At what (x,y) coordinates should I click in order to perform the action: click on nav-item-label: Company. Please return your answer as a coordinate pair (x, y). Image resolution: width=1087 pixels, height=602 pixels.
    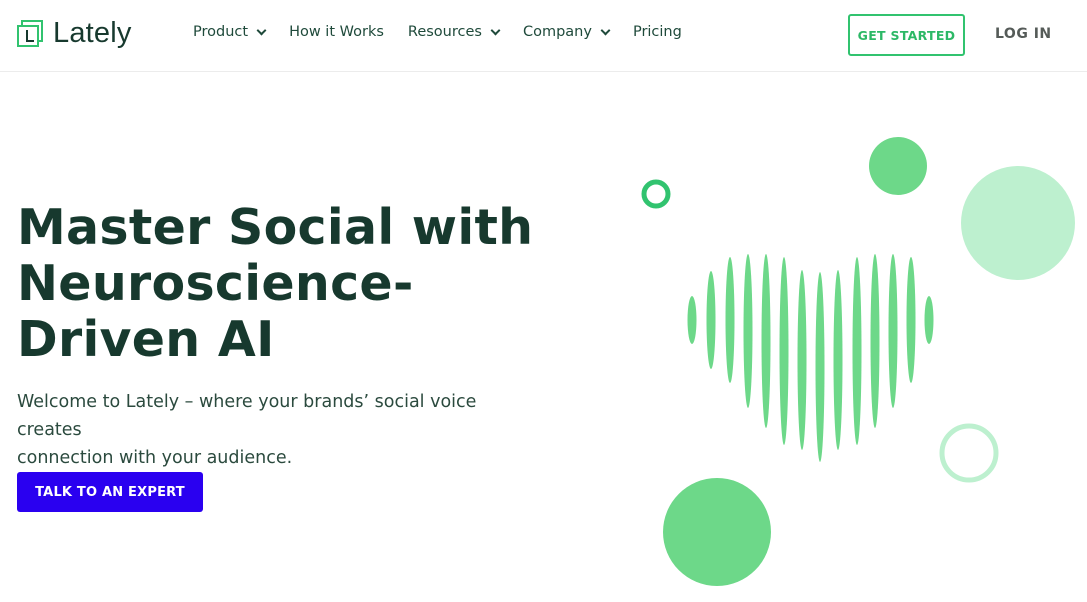
    Looking at the image, I should click on (557, 32).